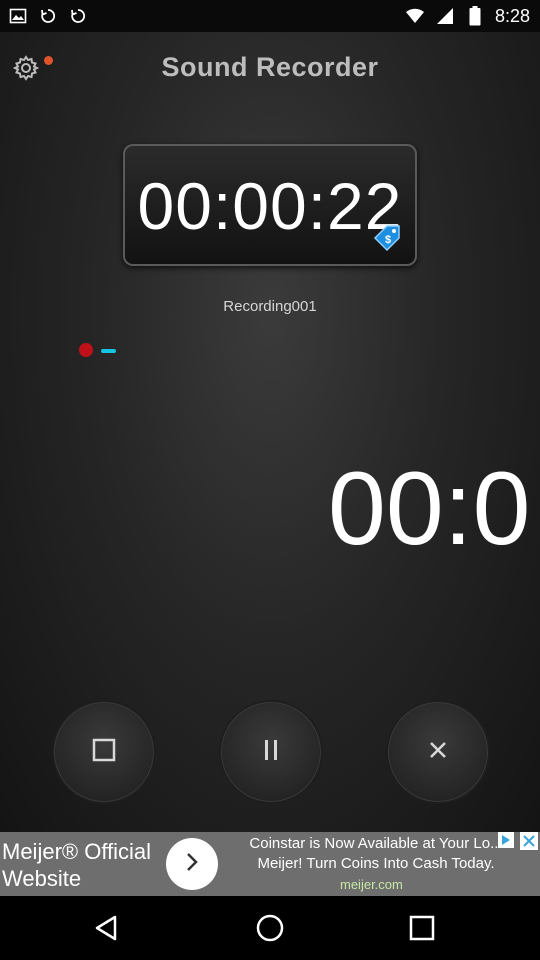 Image resolution: width=540 pixels, height=960 pixels. I want to click on audio-level-bar, so click(108, 351).